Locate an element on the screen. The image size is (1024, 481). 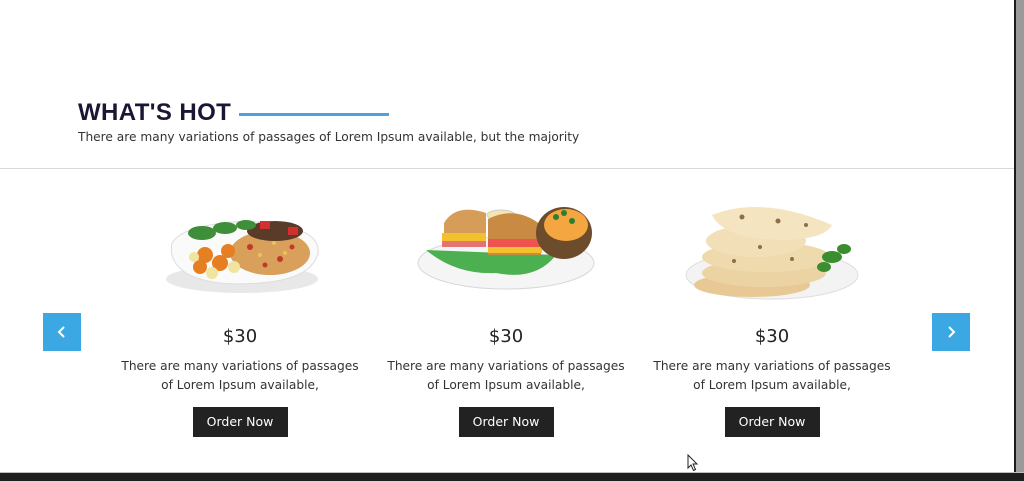
chevron-right-icon is located at coordinates (952, 332).